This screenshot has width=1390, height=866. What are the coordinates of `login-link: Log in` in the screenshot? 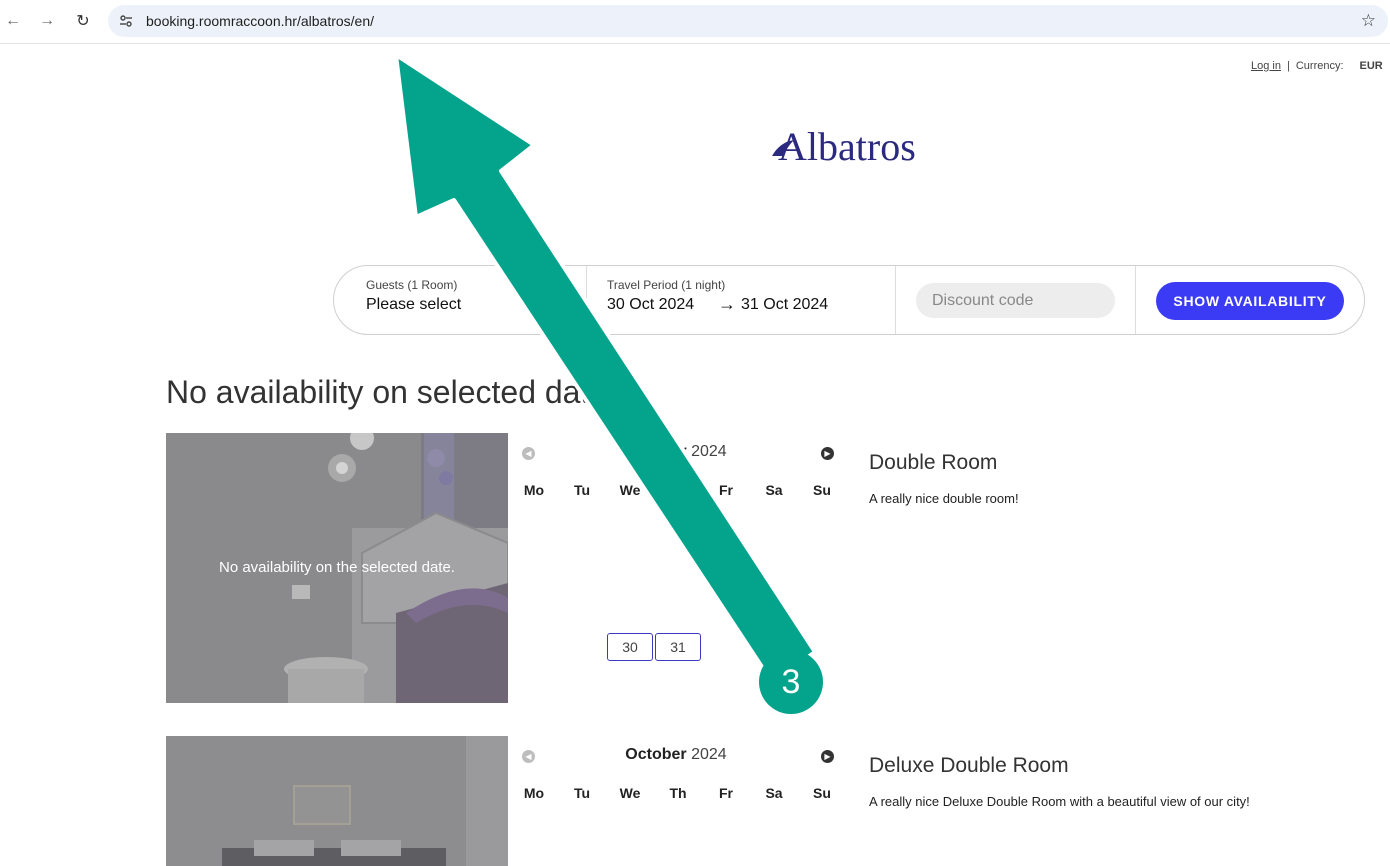 It's located at (1266, 66).